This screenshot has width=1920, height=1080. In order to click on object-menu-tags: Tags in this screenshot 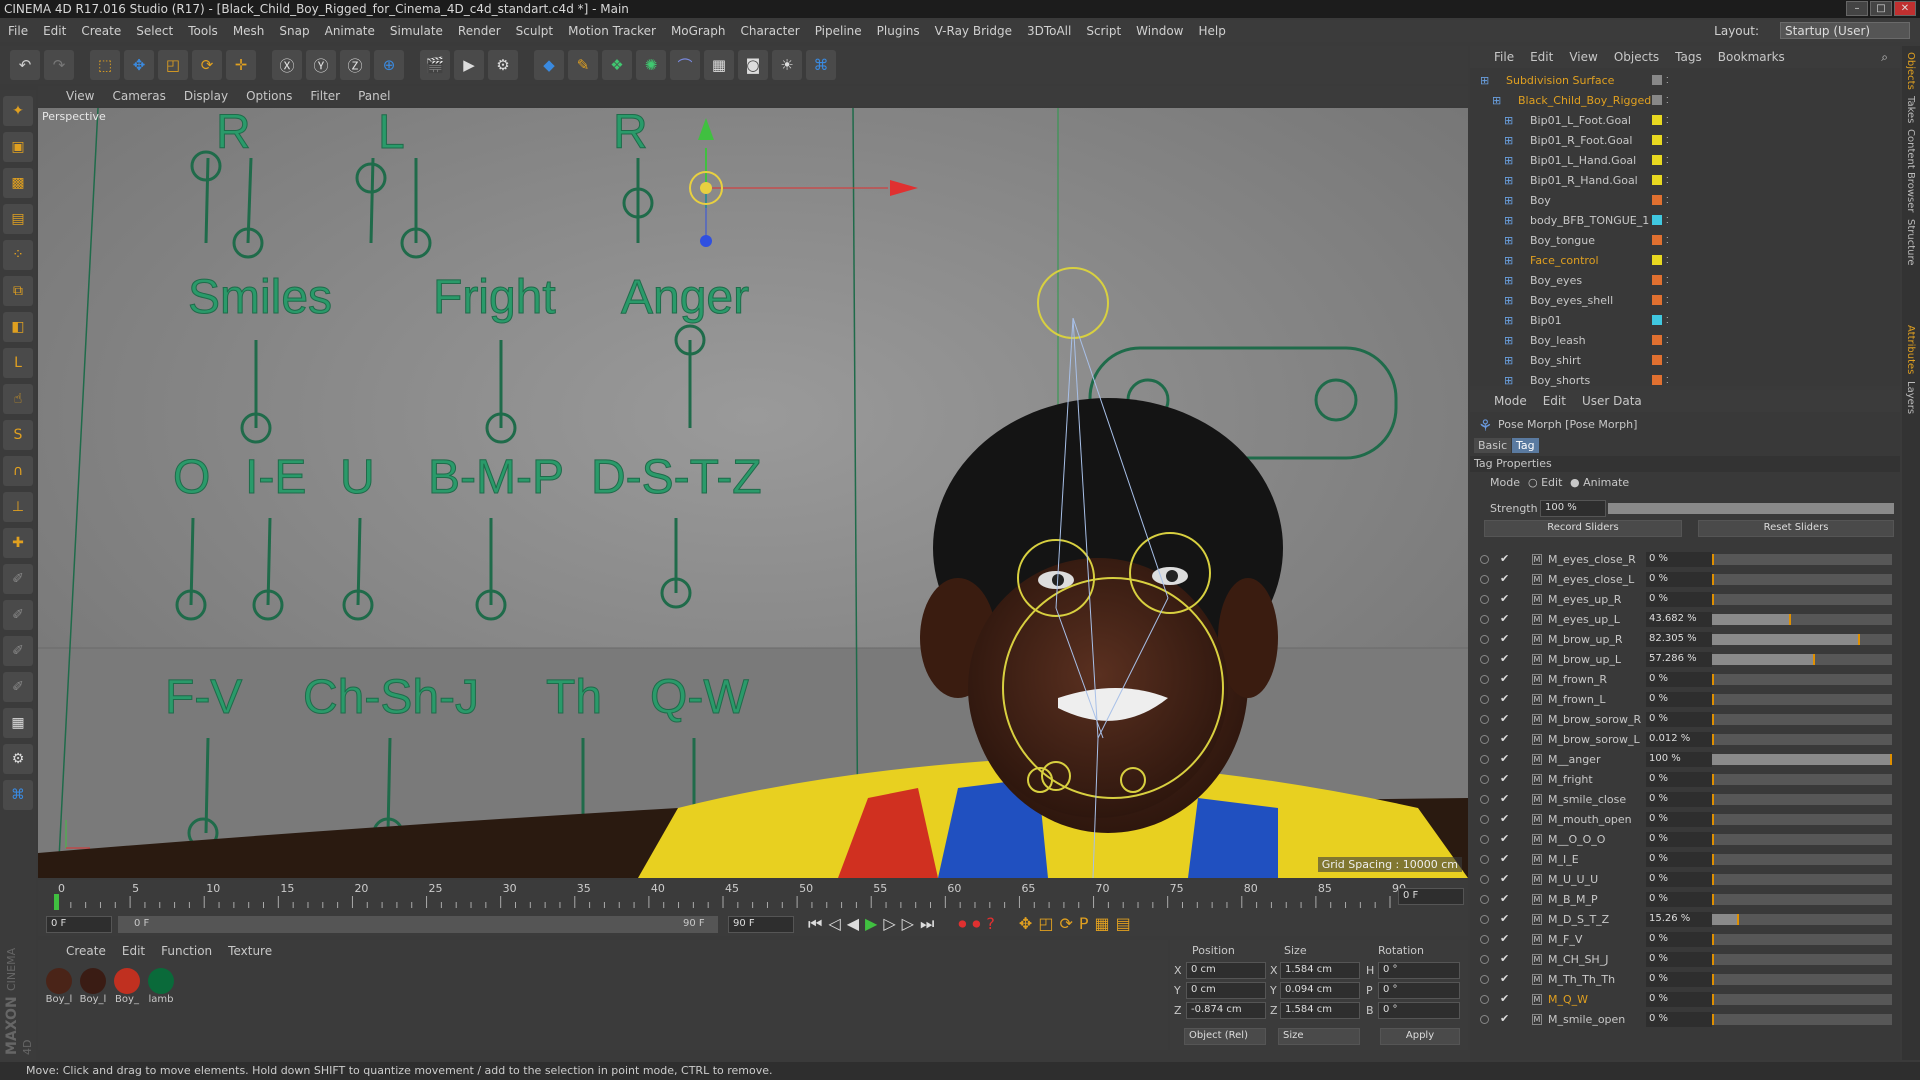, I will do `click(1688, 57)`.